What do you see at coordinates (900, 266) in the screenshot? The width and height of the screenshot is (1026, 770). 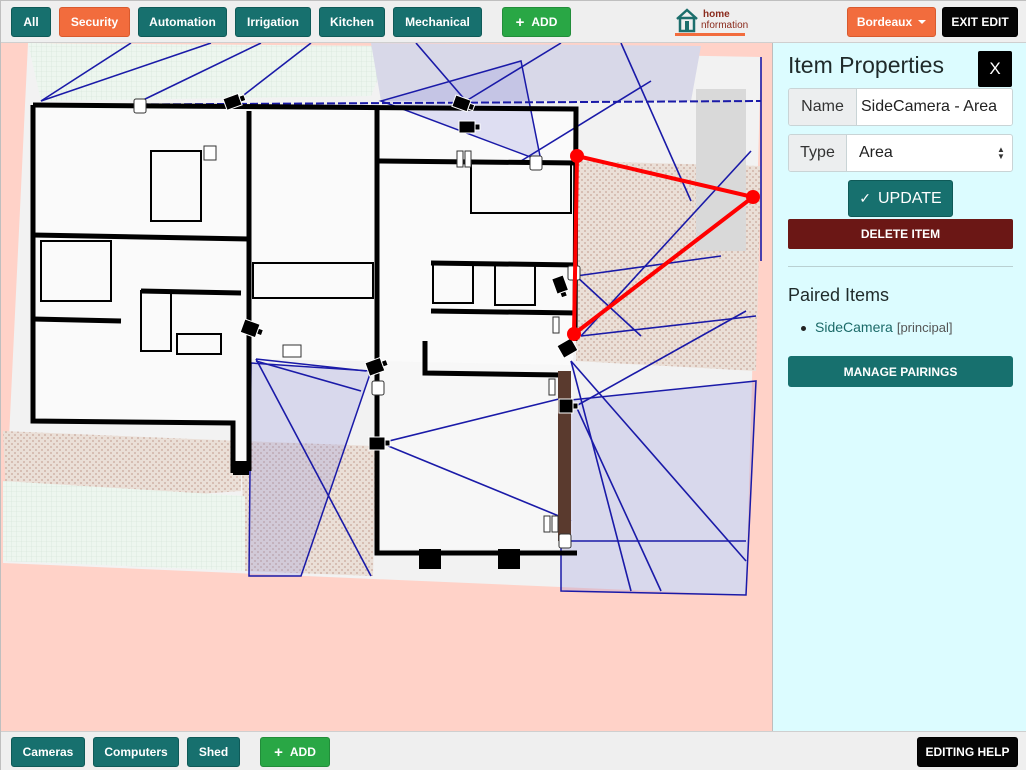 I see `panel-divider` at bounding box center [900, 266].